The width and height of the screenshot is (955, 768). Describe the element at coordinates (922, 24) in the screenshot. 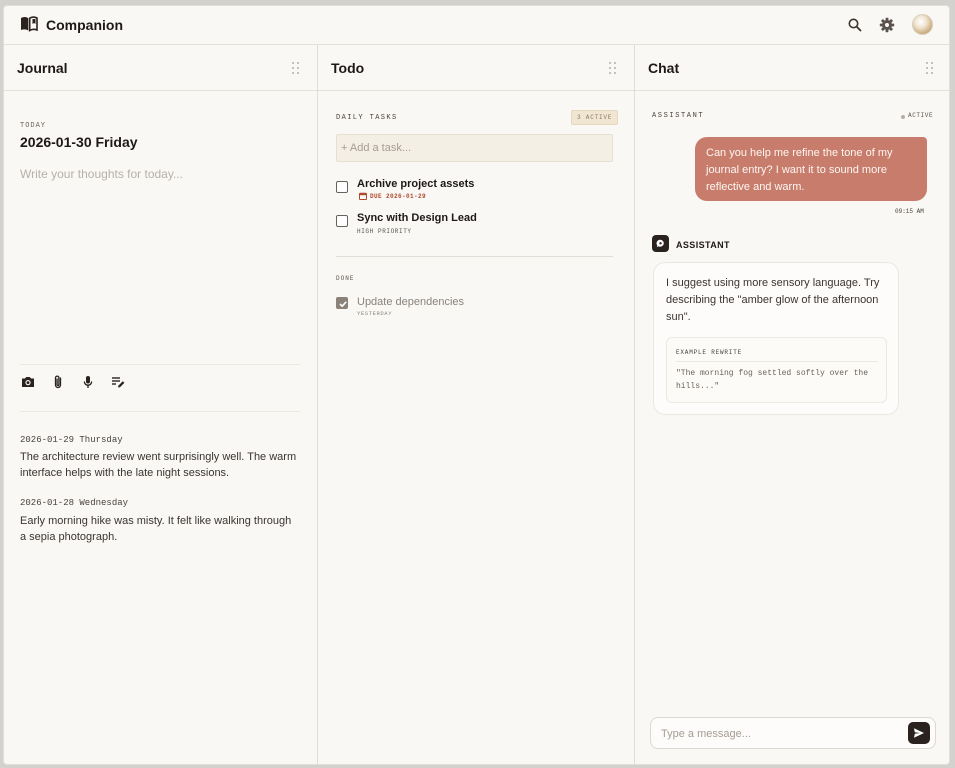

I see `avatar` at that location.